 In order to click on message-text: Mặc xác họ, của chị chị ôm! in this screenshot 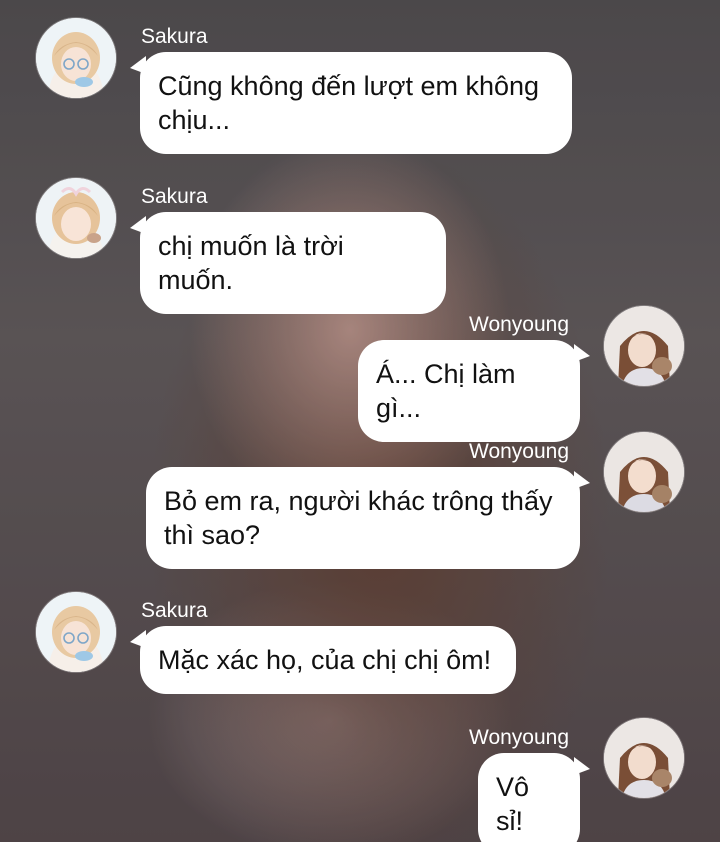, I will do `click(325, 660)`.